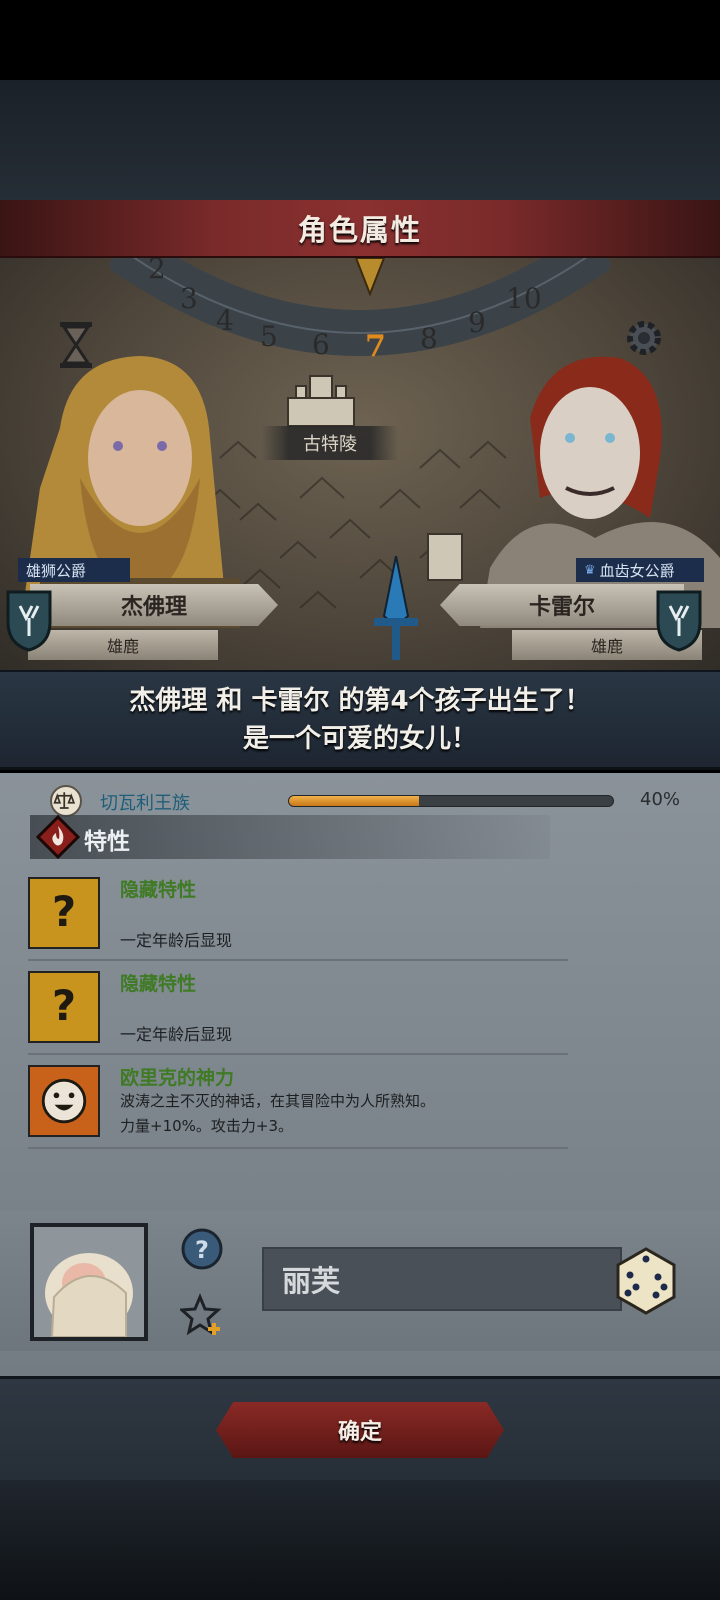 The width and height of the screenshot is (720, 1600). I want to click on sword-icon, so click(396, 608).